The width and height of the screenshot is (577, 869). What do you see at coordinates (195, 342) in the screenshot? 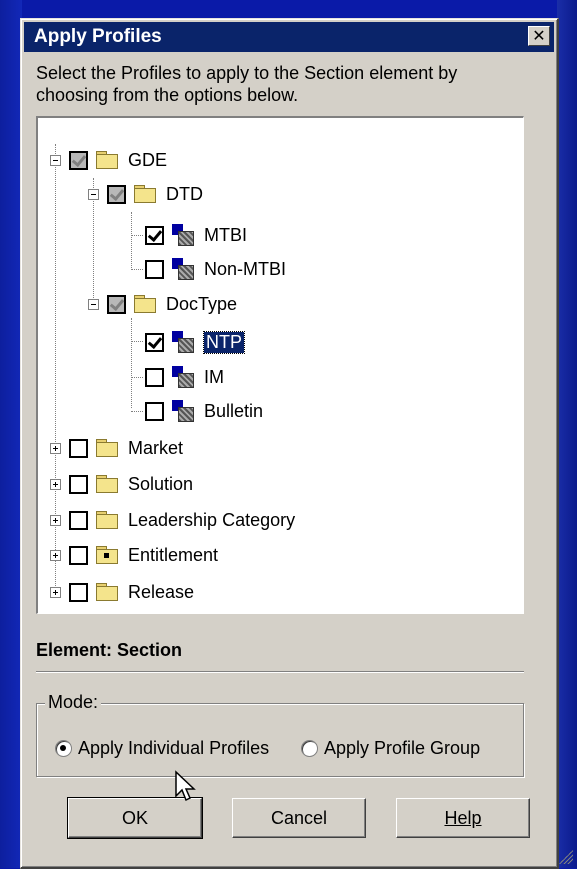
I see `tree-item-ntp: NTP` at bounding box center [195, 342].